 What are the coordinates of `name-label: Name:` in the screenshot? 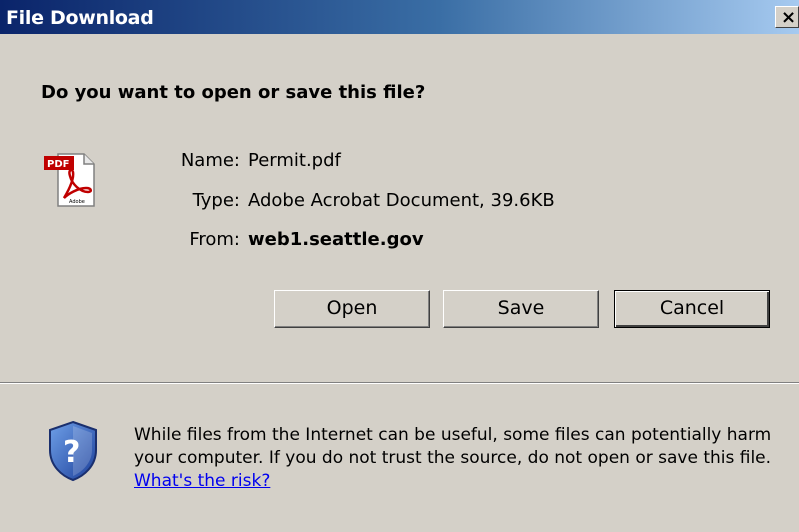 It's located at (210, 160).